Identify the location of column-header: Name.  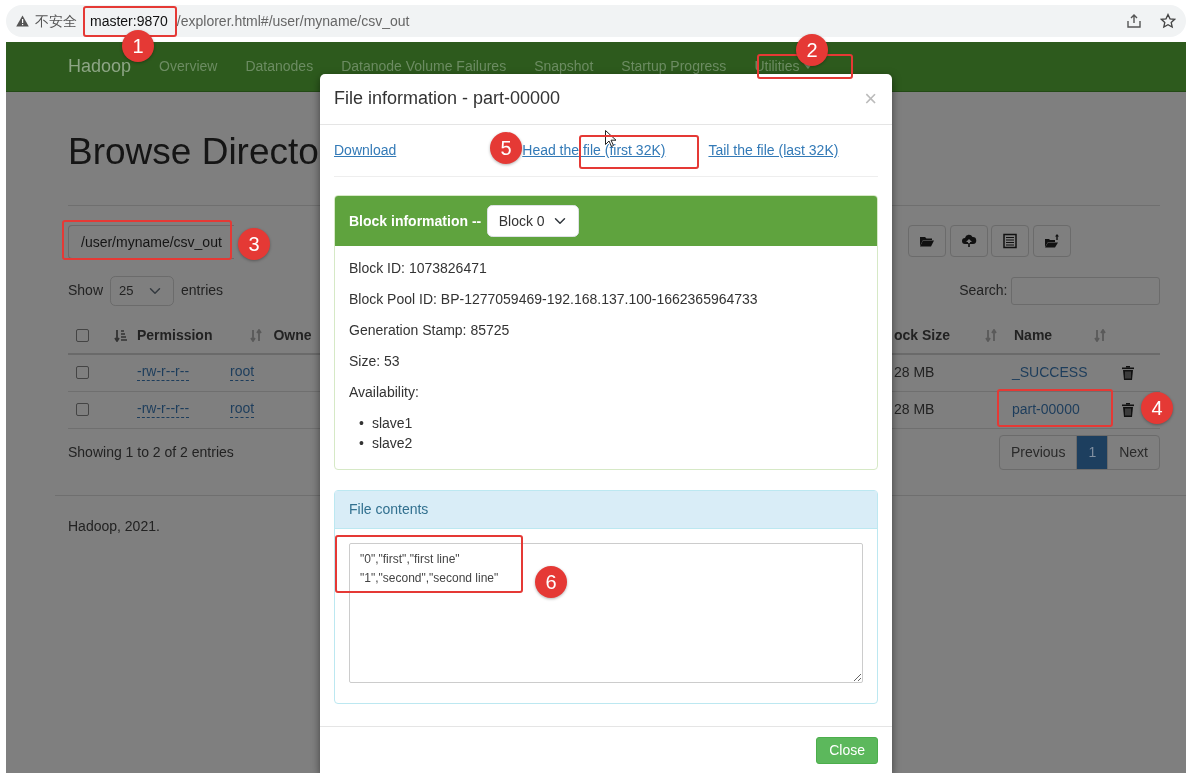
(1034, 335).